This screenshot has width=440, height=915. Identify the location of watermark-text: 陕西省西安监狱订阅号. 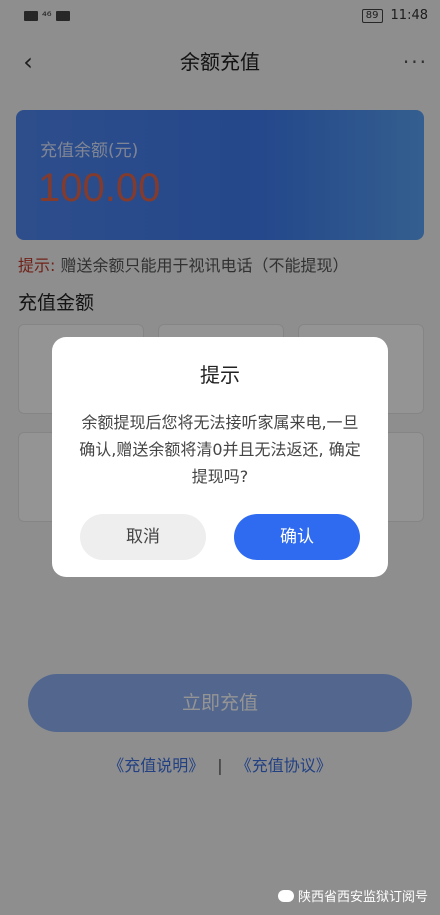
(362, 897).